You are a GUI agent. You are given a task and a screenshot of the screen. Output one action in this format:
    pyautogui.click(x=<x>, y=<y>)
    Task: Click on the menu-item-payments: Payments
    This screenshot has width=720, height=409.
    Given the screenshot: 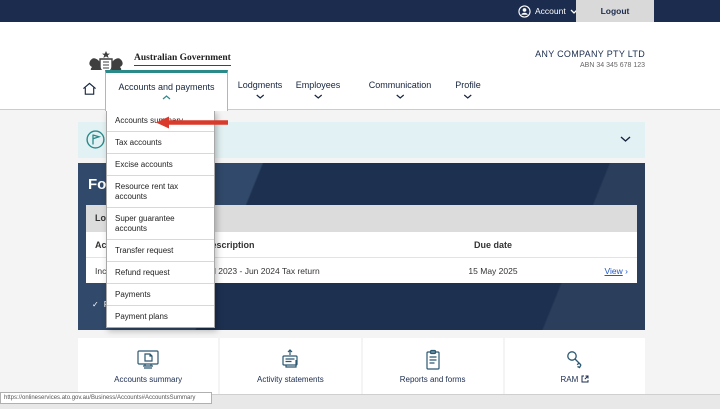 What is the action you would take?
    pyautogui.click(x=160, y=295)
    